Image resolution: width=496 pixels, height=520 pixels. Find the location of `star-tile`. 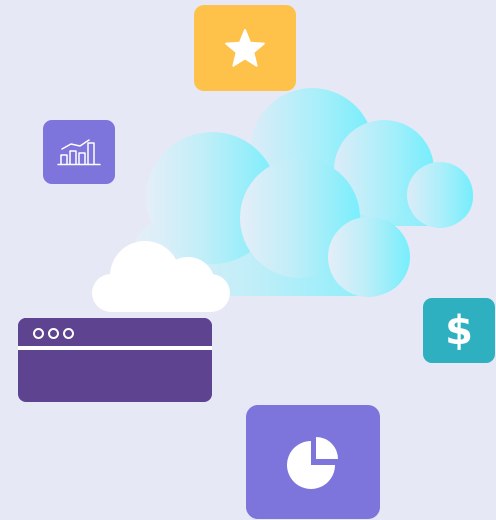

star-tile is located at coordinates (245, 48).